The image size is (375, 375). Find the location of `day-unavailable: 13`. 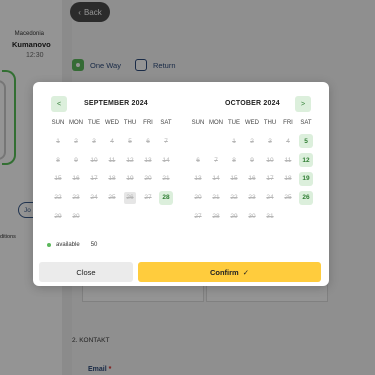

day-unavailable: 13 is located at coordinates (198, 179).